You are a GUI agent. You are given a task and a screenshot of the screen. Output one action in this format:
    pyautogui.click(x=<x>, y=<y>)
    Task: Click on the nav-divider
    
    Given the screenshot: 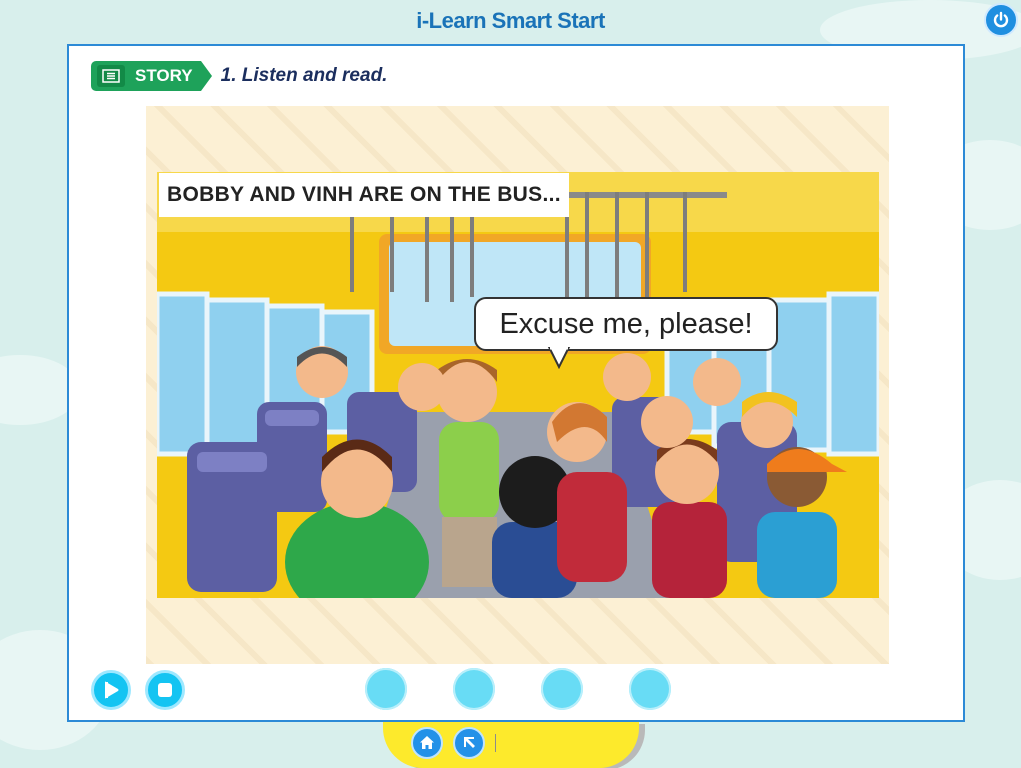 What is the action you would take?
    pyautogui.click(x=495, y=743)
    